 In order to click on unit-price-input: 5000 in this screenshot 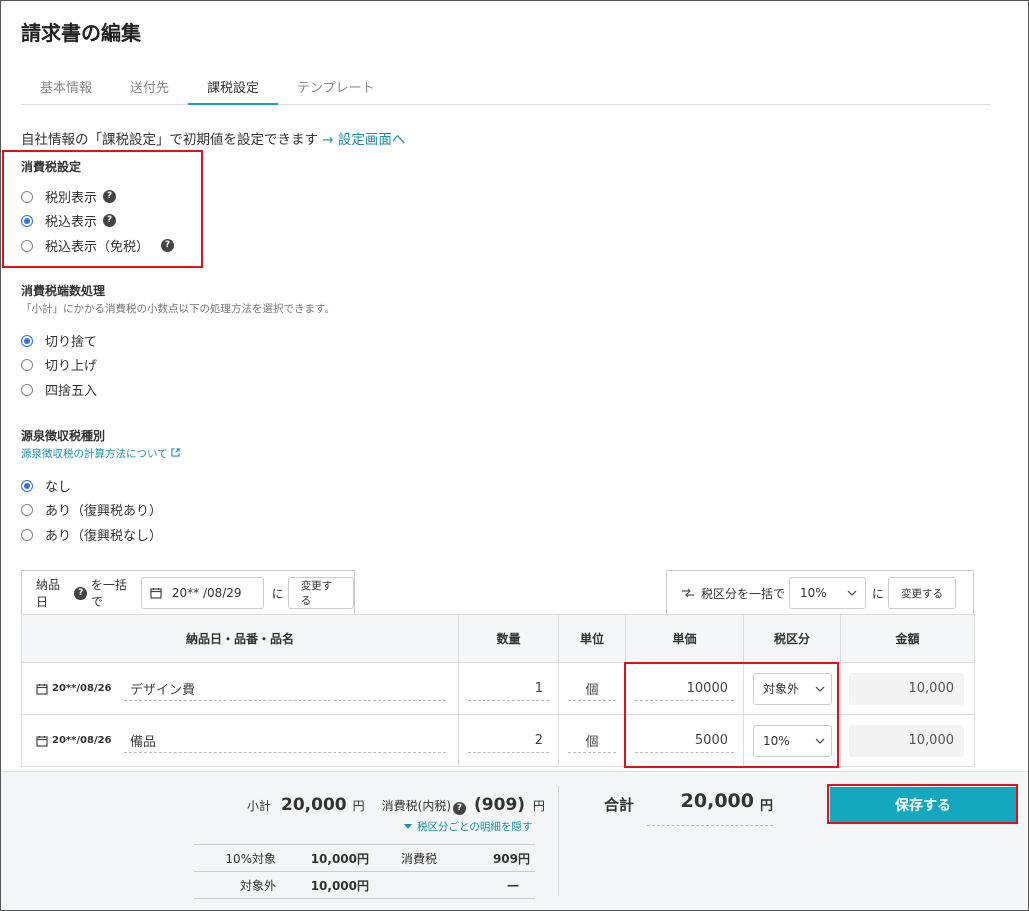, I will do `click(684, 741)`.